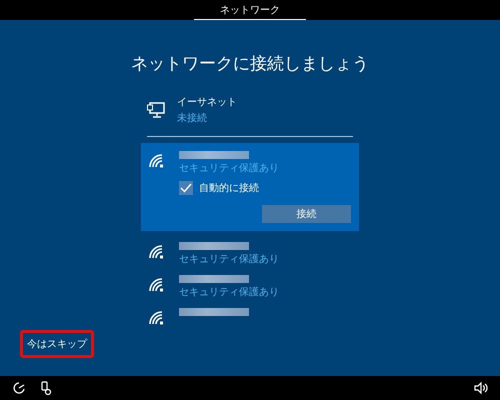 Image resolution: width=500 pixels, height=400 pixels. Describe the element at coordinates (19, 388) in the screenshot. I see `accessibility-icon` at that location.